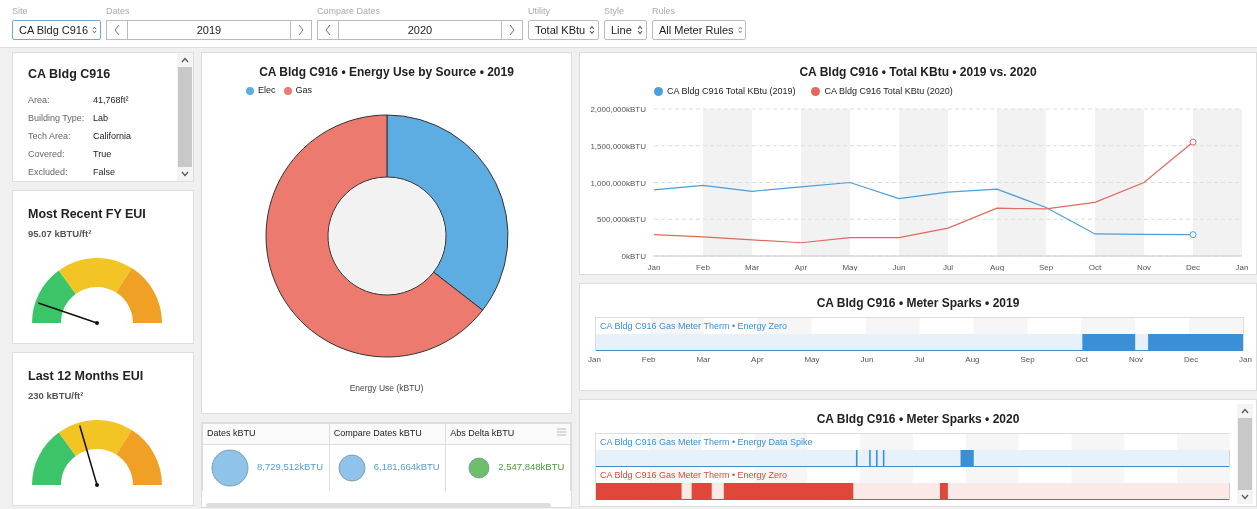 This screenshot has width=1257, height=509. Describe the element at coordinates (1191, 360) in the screenshot. I see `month-label: Dec` at that location.